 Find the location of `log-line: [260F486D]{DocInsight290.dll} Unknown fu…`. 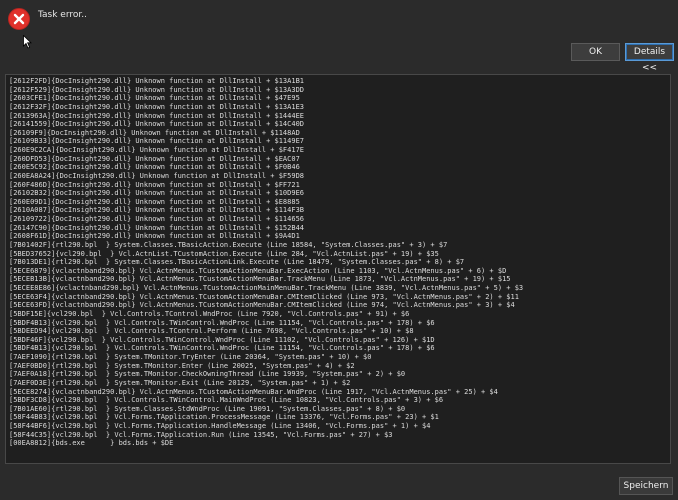

log-line: [260F486D]{DocInsight290.dll} Unknown fu… is located at coordinates (154, 184).